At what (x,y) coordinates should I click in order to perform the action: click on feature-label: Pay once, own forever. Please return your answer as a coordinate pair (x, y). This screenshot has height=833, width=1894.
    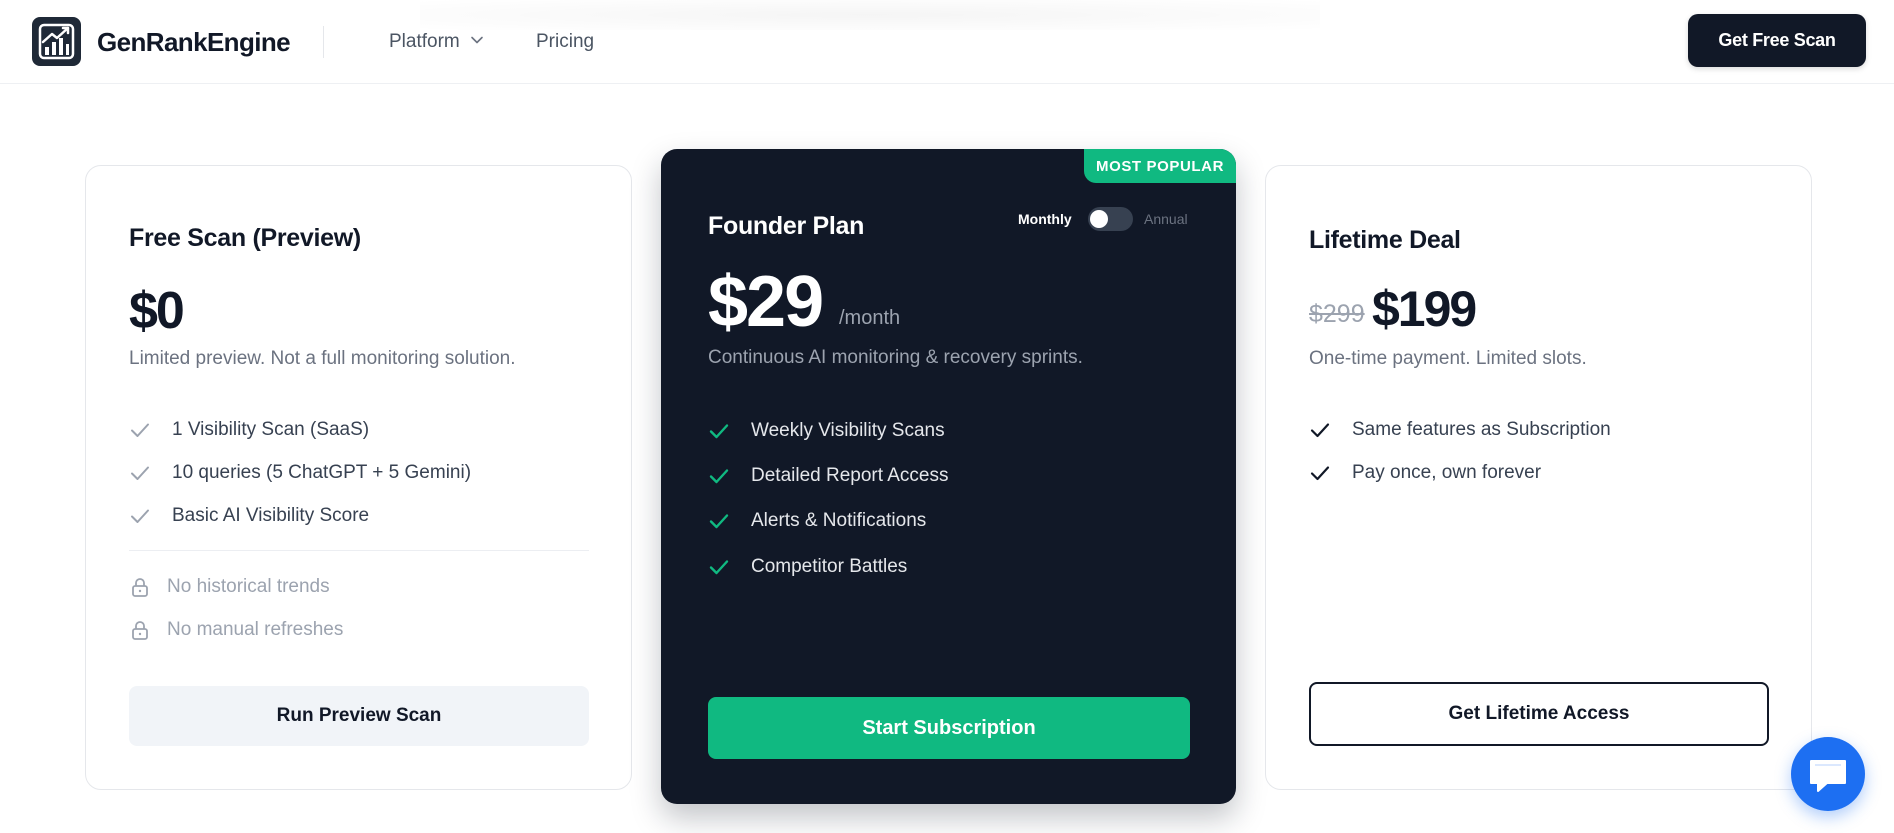
    Looking at the image, I should click on (1447, 472).